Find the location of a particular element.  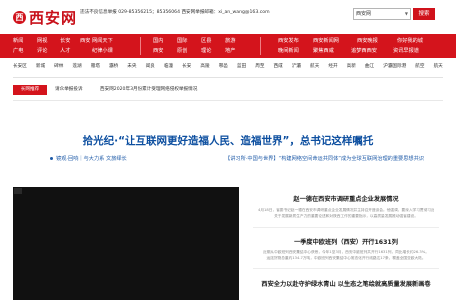

city-link: 新城 is located at coordinates (40, 67).